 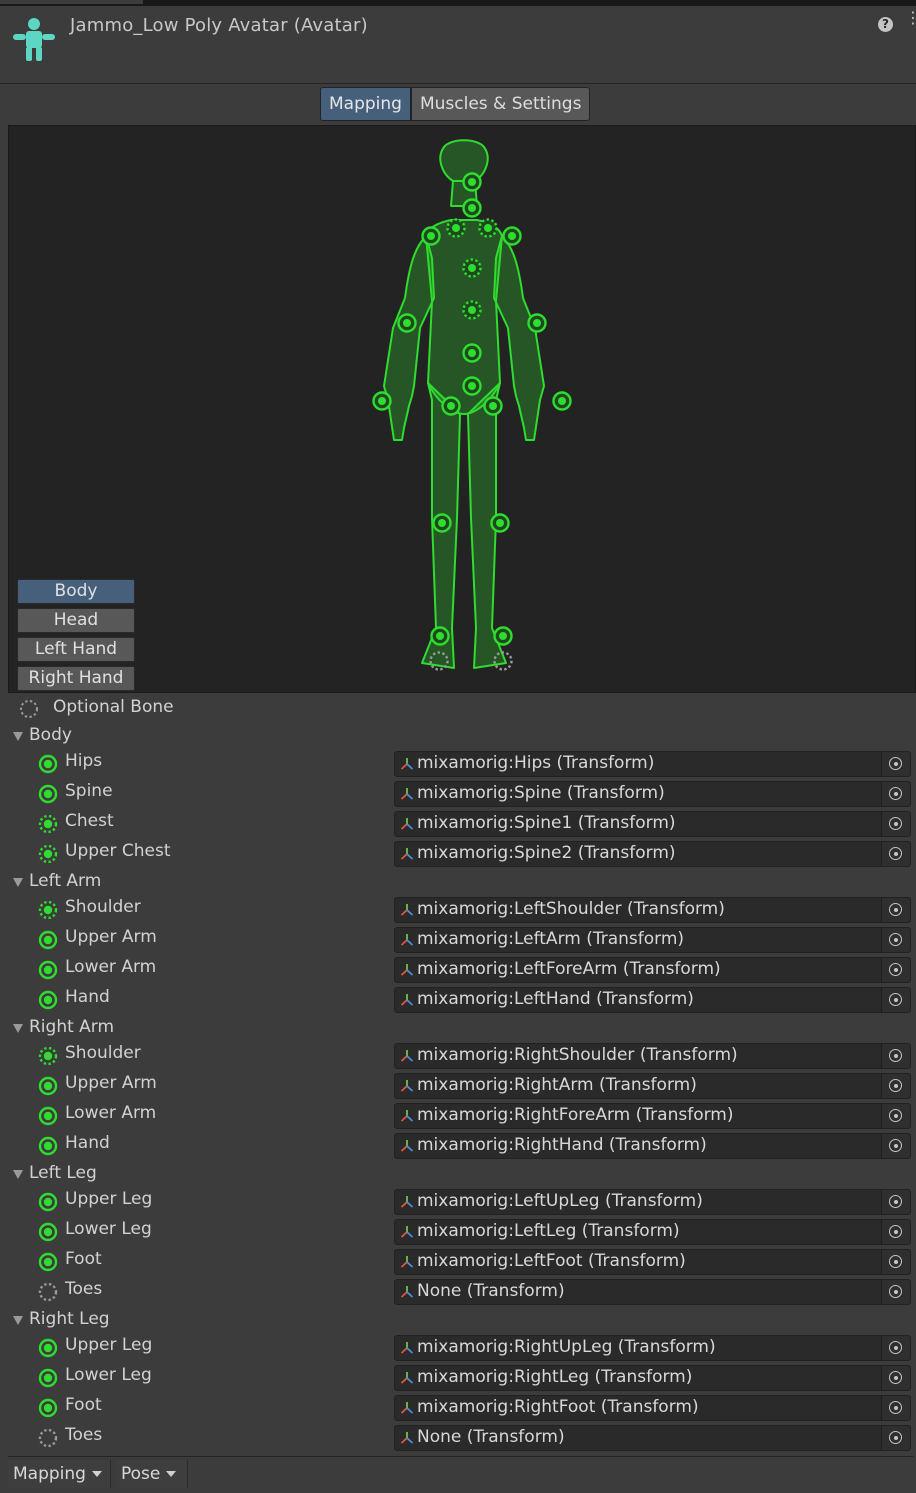 What do you see at coordinates (652, 794) in the screenshot?
I see `transform-field: mixamorig:Spine (Transform)` at bounding box center [652, 794].